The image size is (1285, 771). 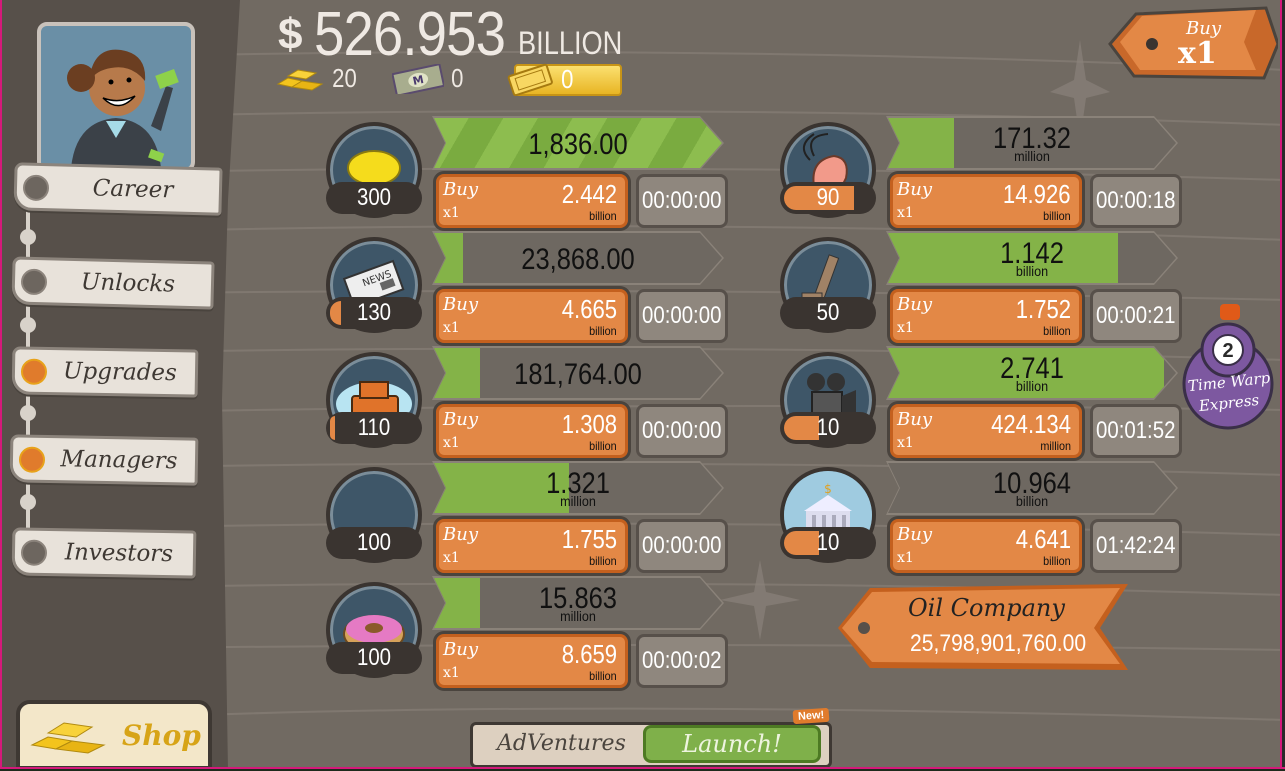 I want to click on next-unlock-cost: 25,798,901,760.00, so click(x=998, y=643).